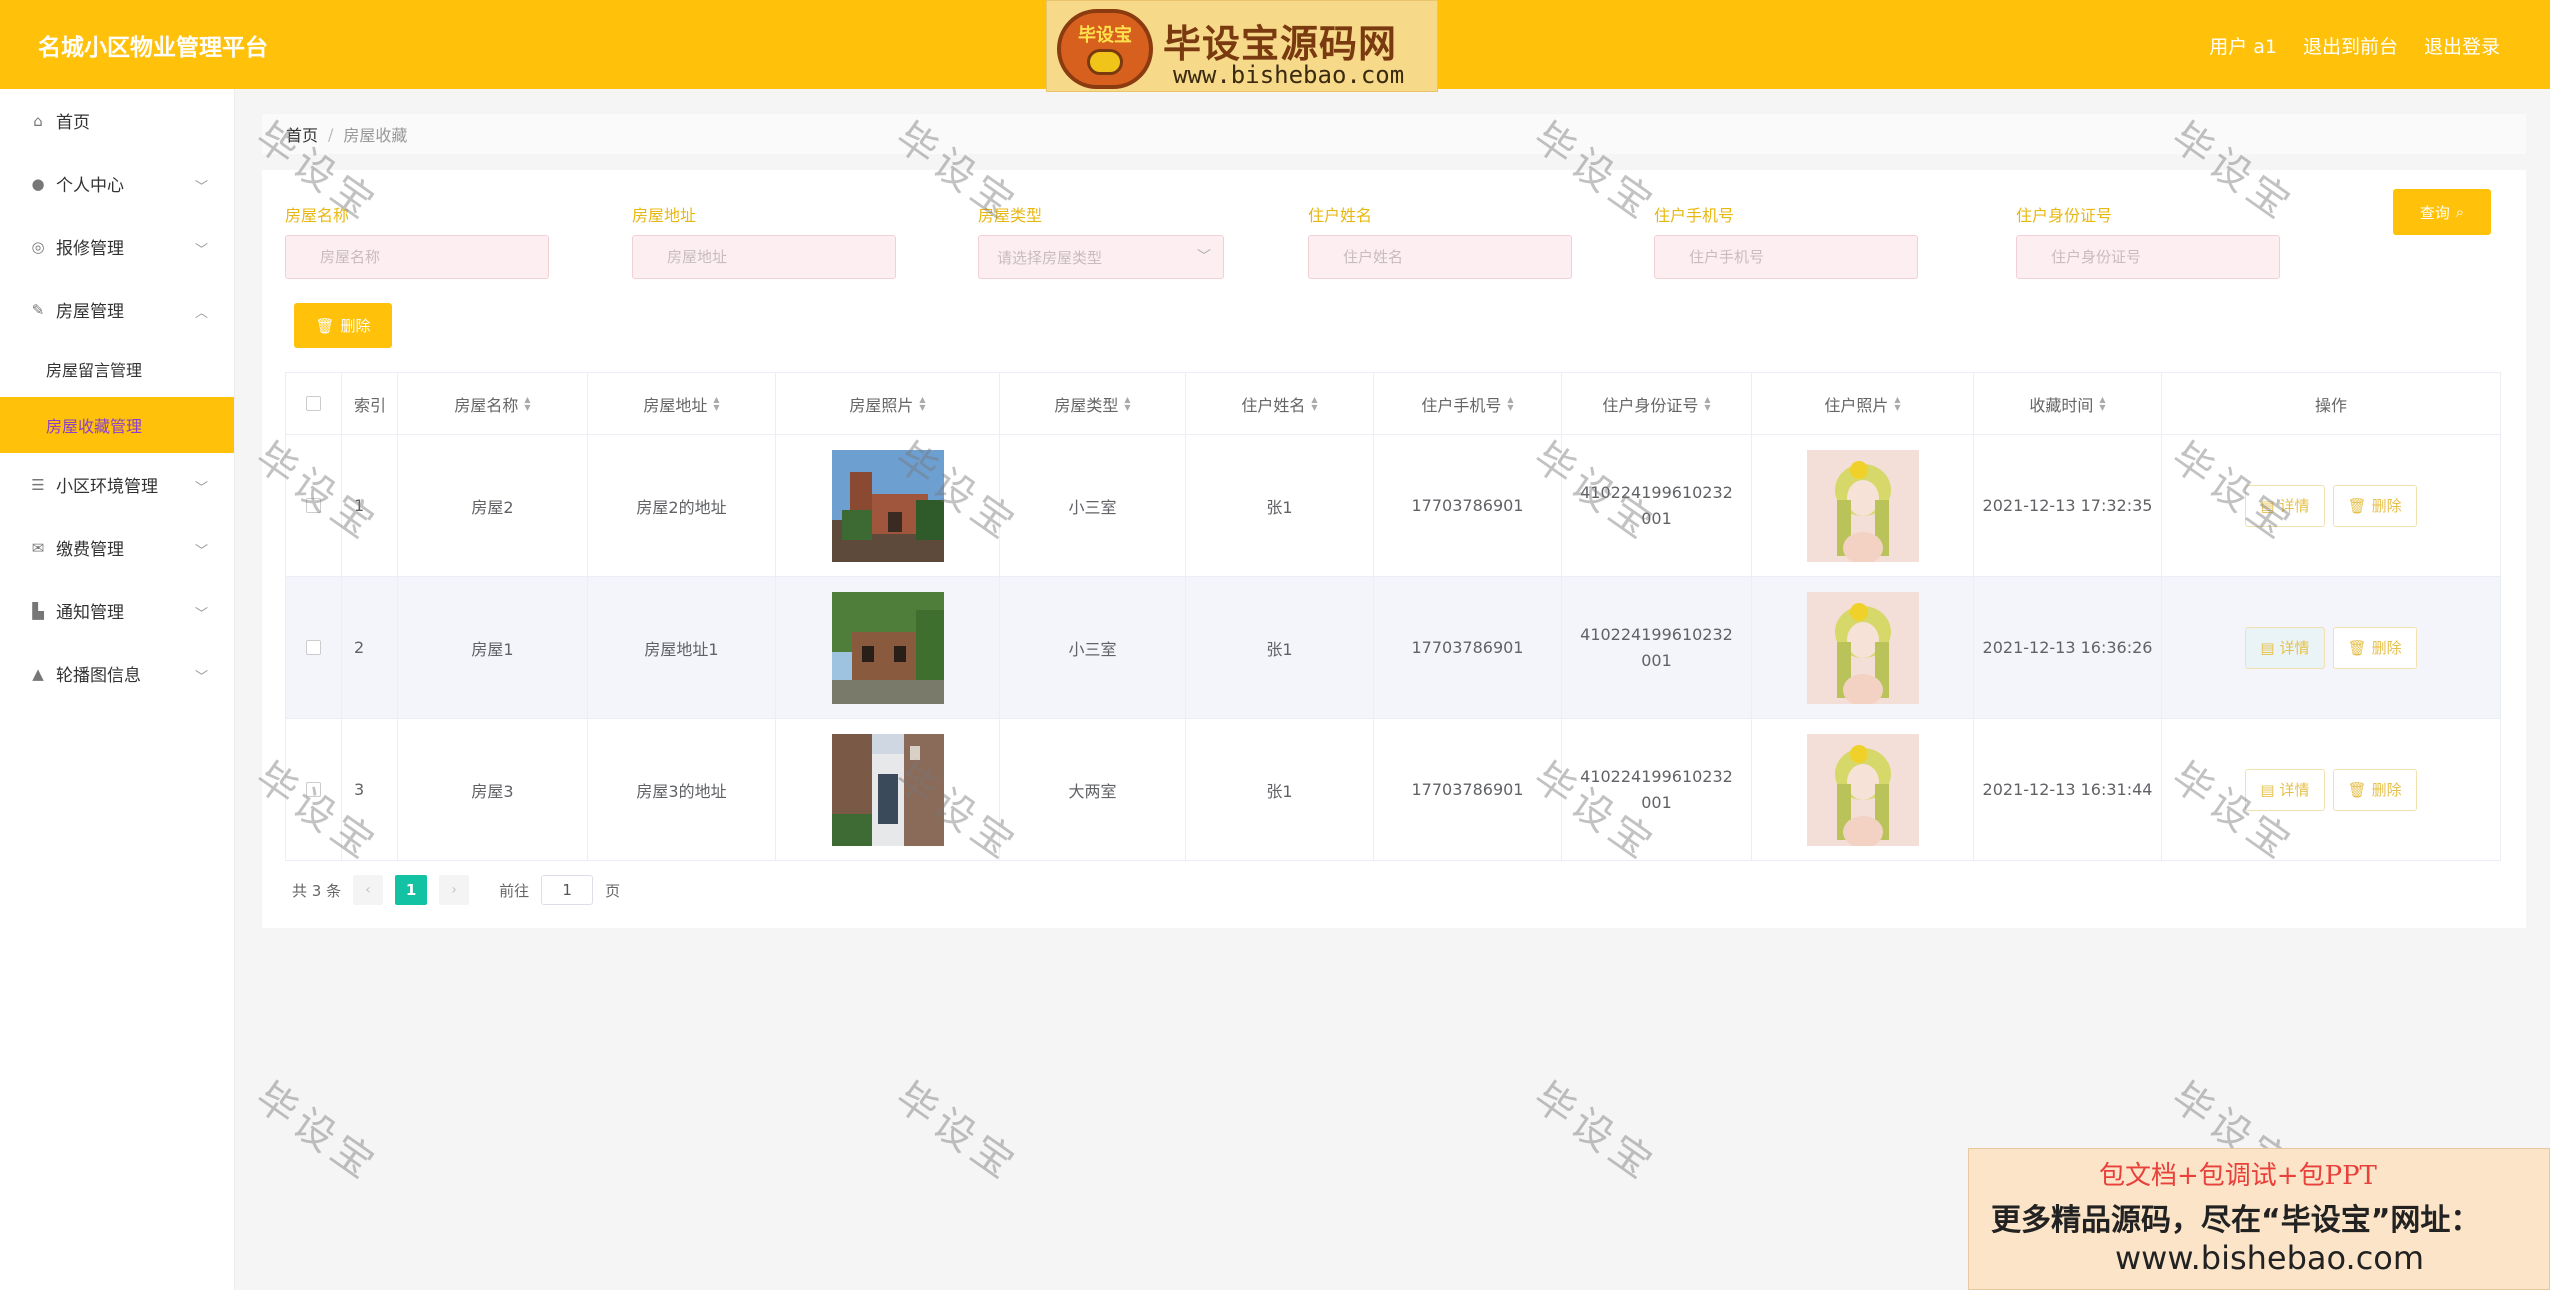  I want to click on breadcrumb-home: 首页, so click(302, 134).